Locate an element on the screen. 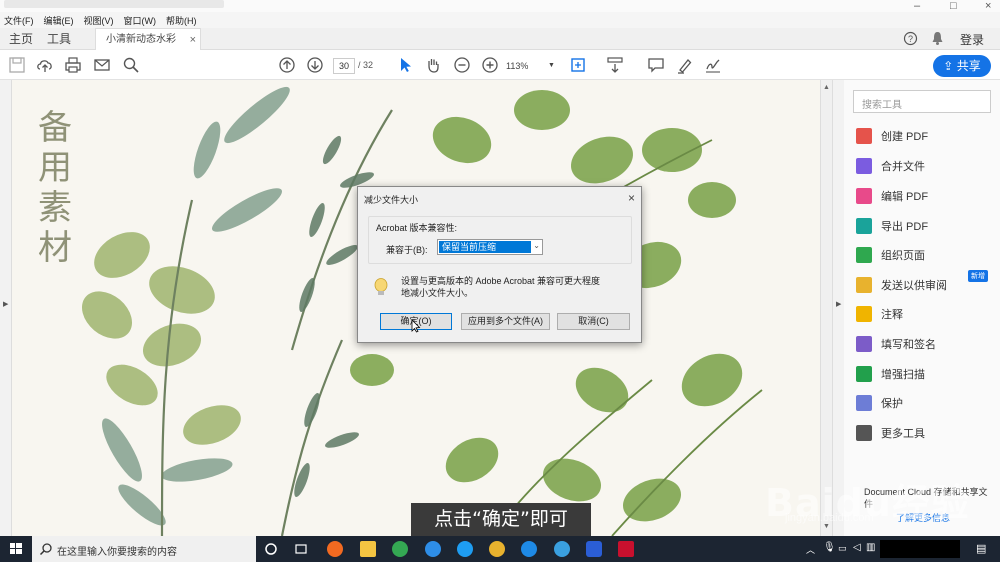 The height and width of the screenshot is (562, 1000). vertical-scrollbar: ▲ ▼ is located at coordinates (826, 308).